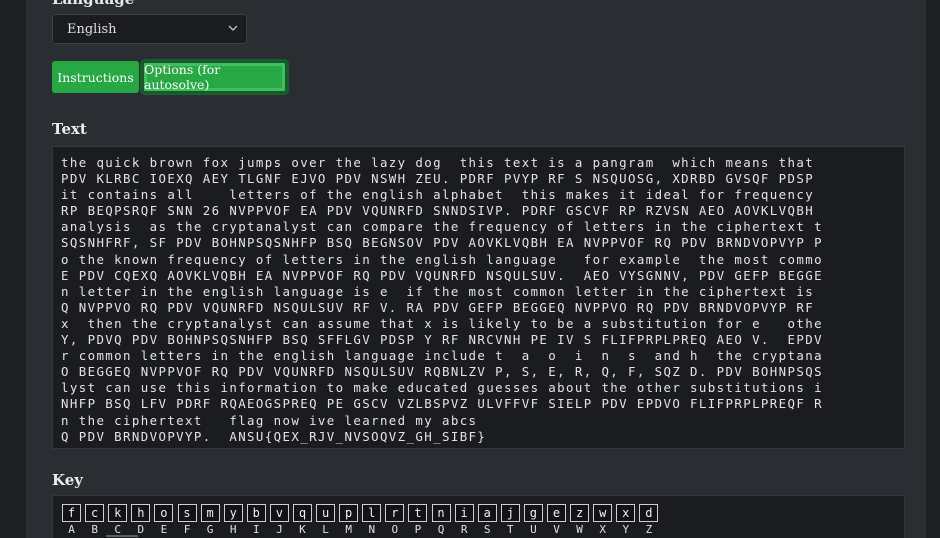 The width and height of the screenshot is (940, 538). What do you see at coordinates (441, 529) in the screenshot?
I see `key-letter-label: Q` at bounding box center [441, 529].